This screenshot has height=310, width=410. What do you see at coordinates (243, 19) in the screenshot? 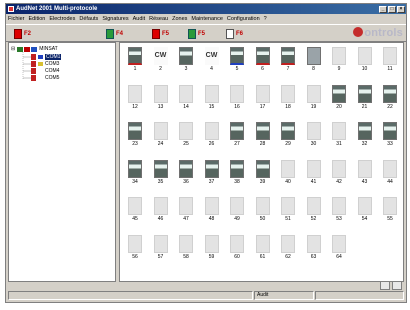
I see `menu-configuration: Configuration` at bounding box center [243, 19].